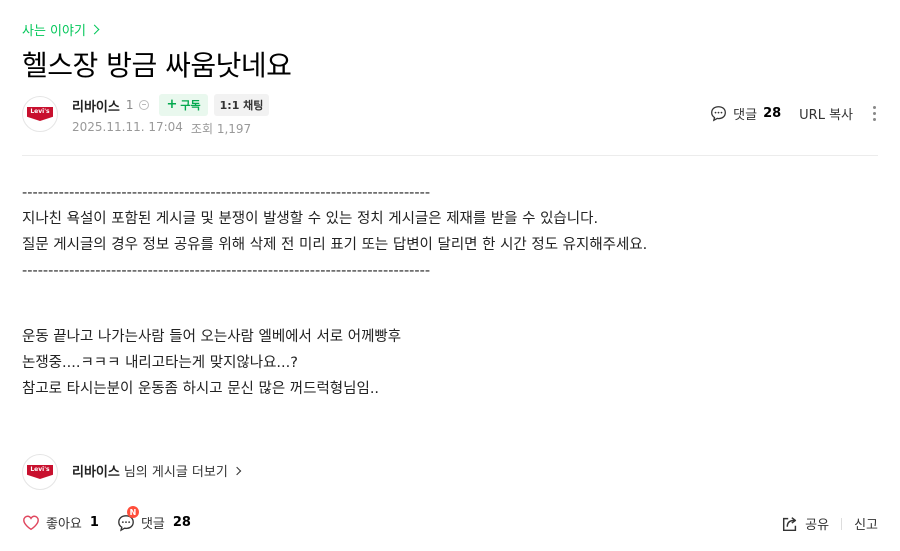  I want to click on comment-count: 28, so click(181, 522).